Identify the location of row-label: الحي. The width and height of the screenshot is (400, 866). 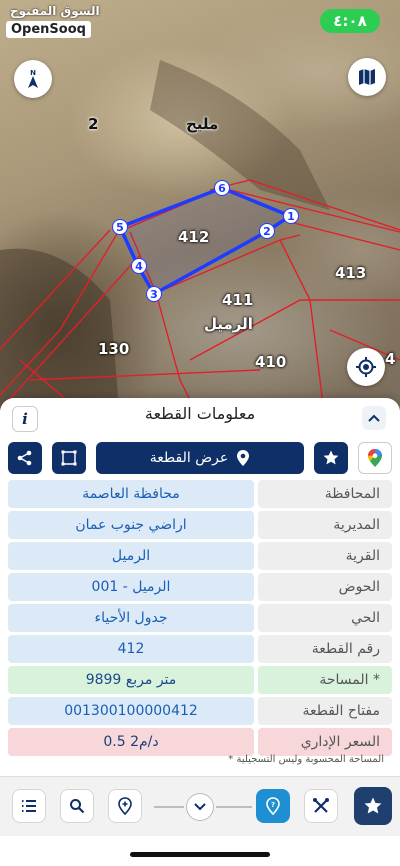
(325, 618).